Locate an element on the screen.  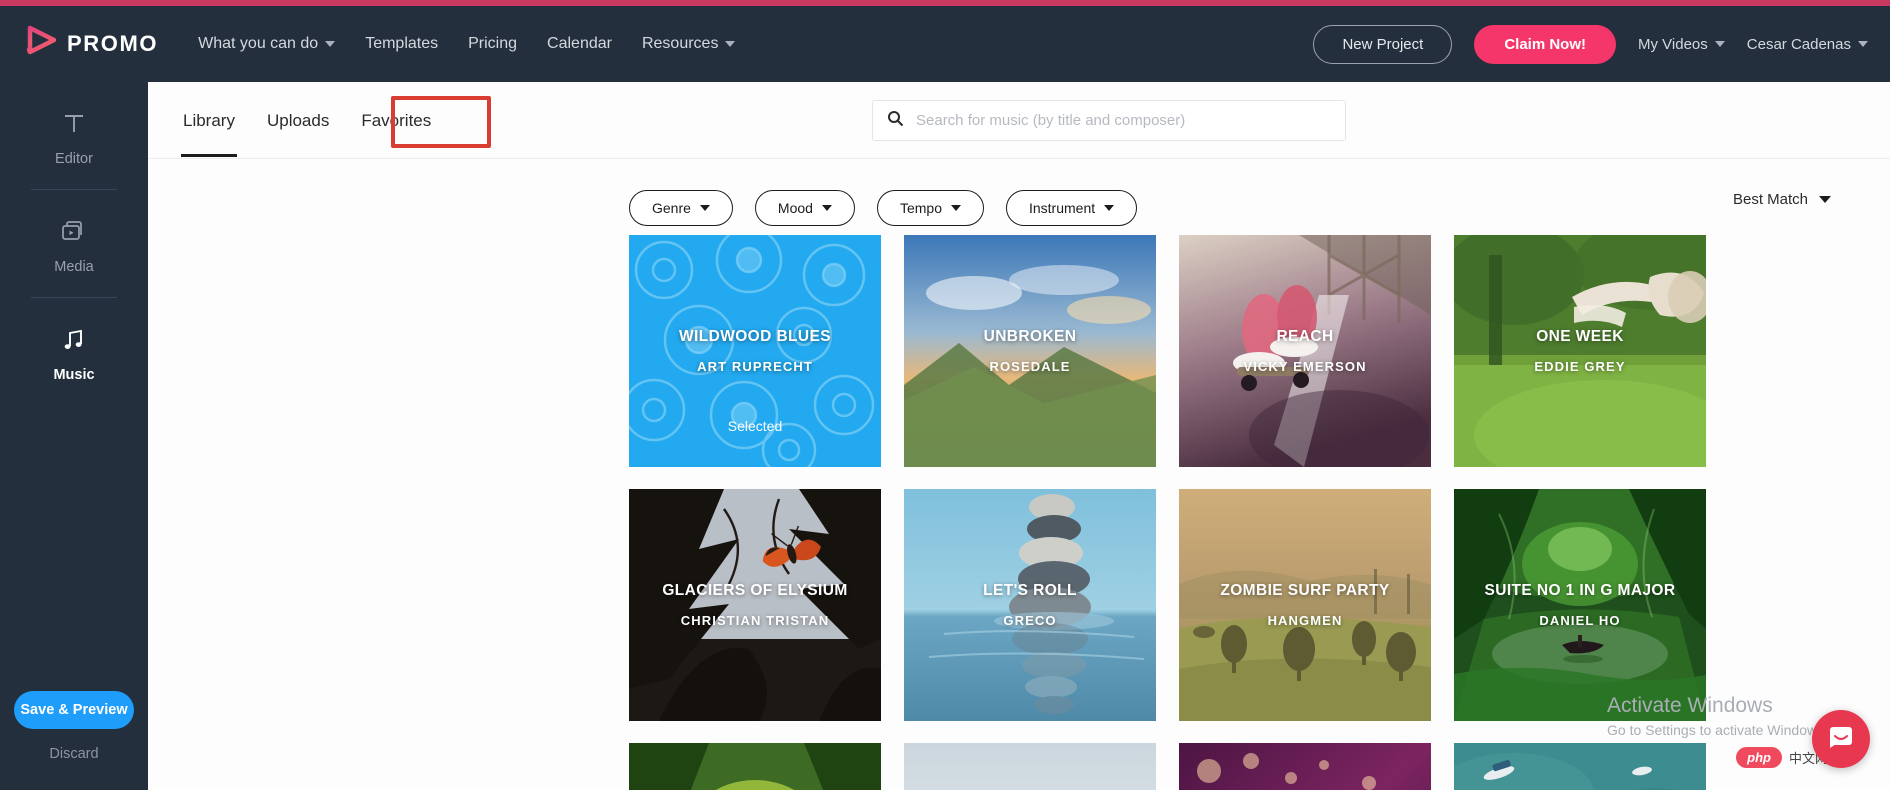
track-card: SUITE NO 1 IN G MAJOR DANIEL HO is located at coordinates (1580, 605).